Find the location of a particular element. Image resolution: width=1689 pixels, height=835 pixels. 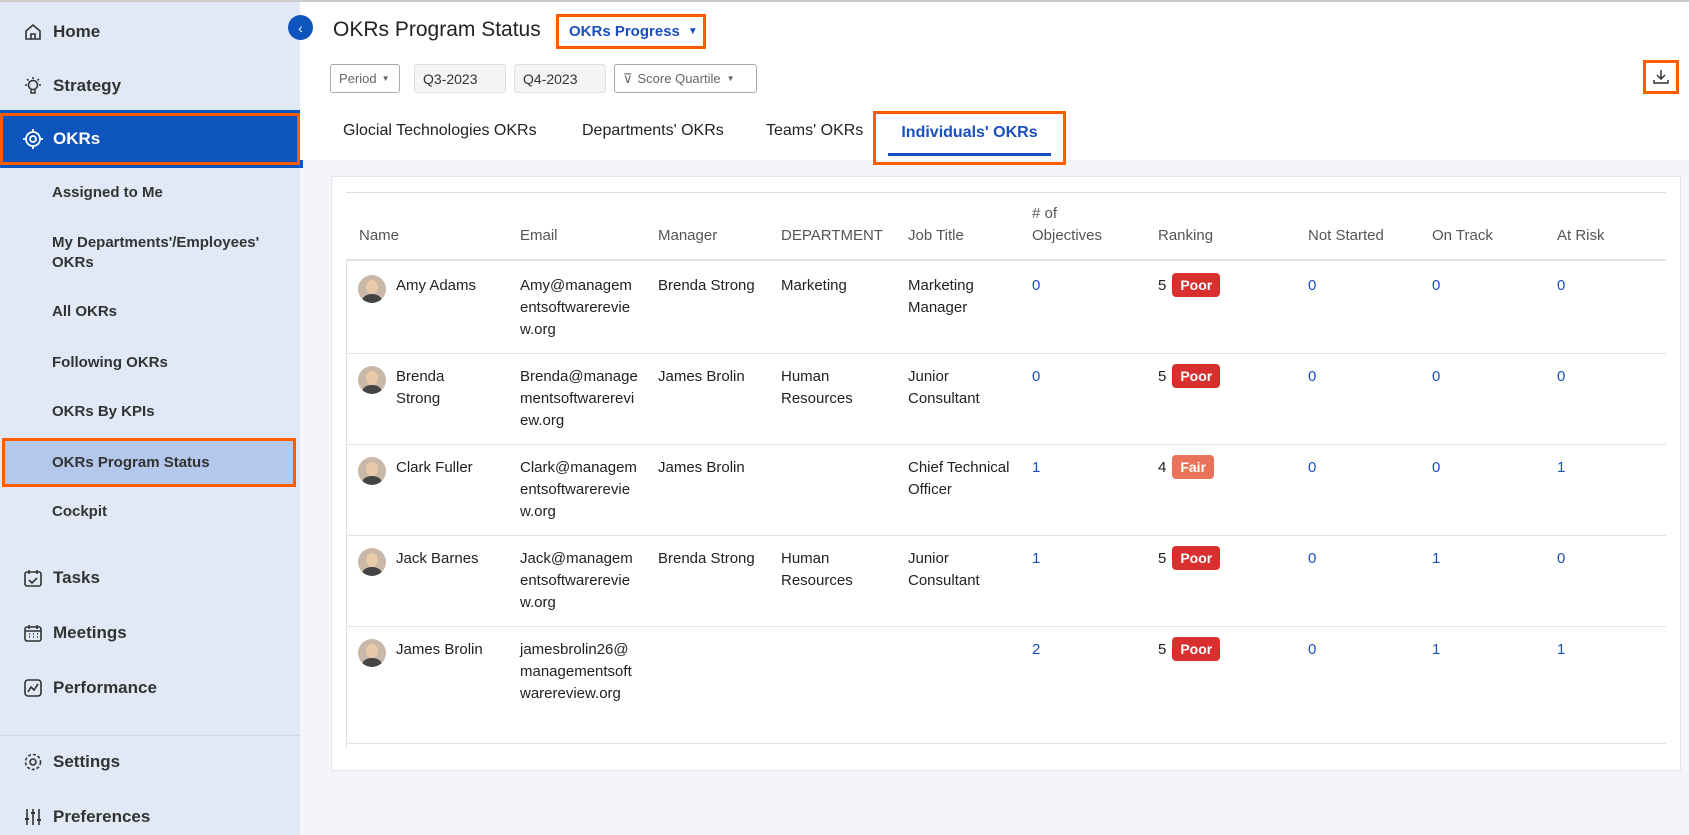

sliders-icon is located at coordinates (33, 817).